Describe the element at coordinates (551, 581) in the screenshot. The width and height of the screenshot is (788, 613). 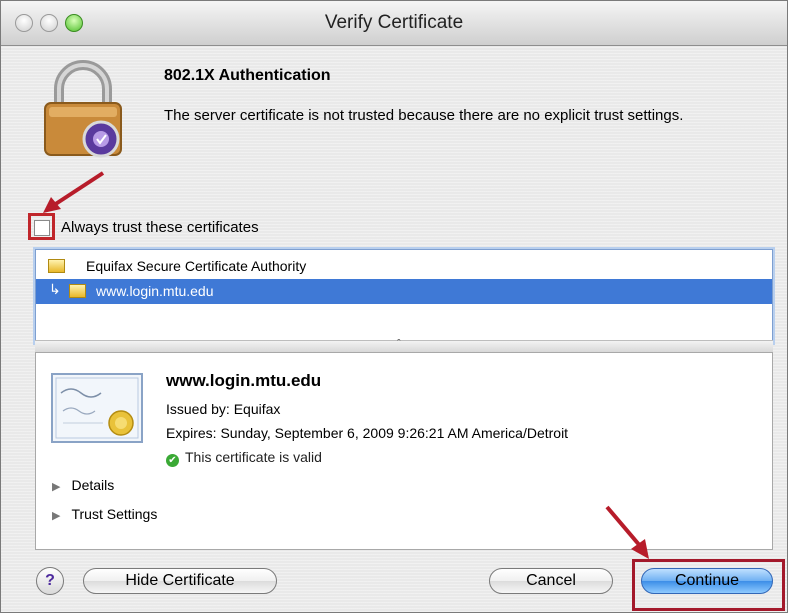
I see `cancel-button: Cancel` at that location.